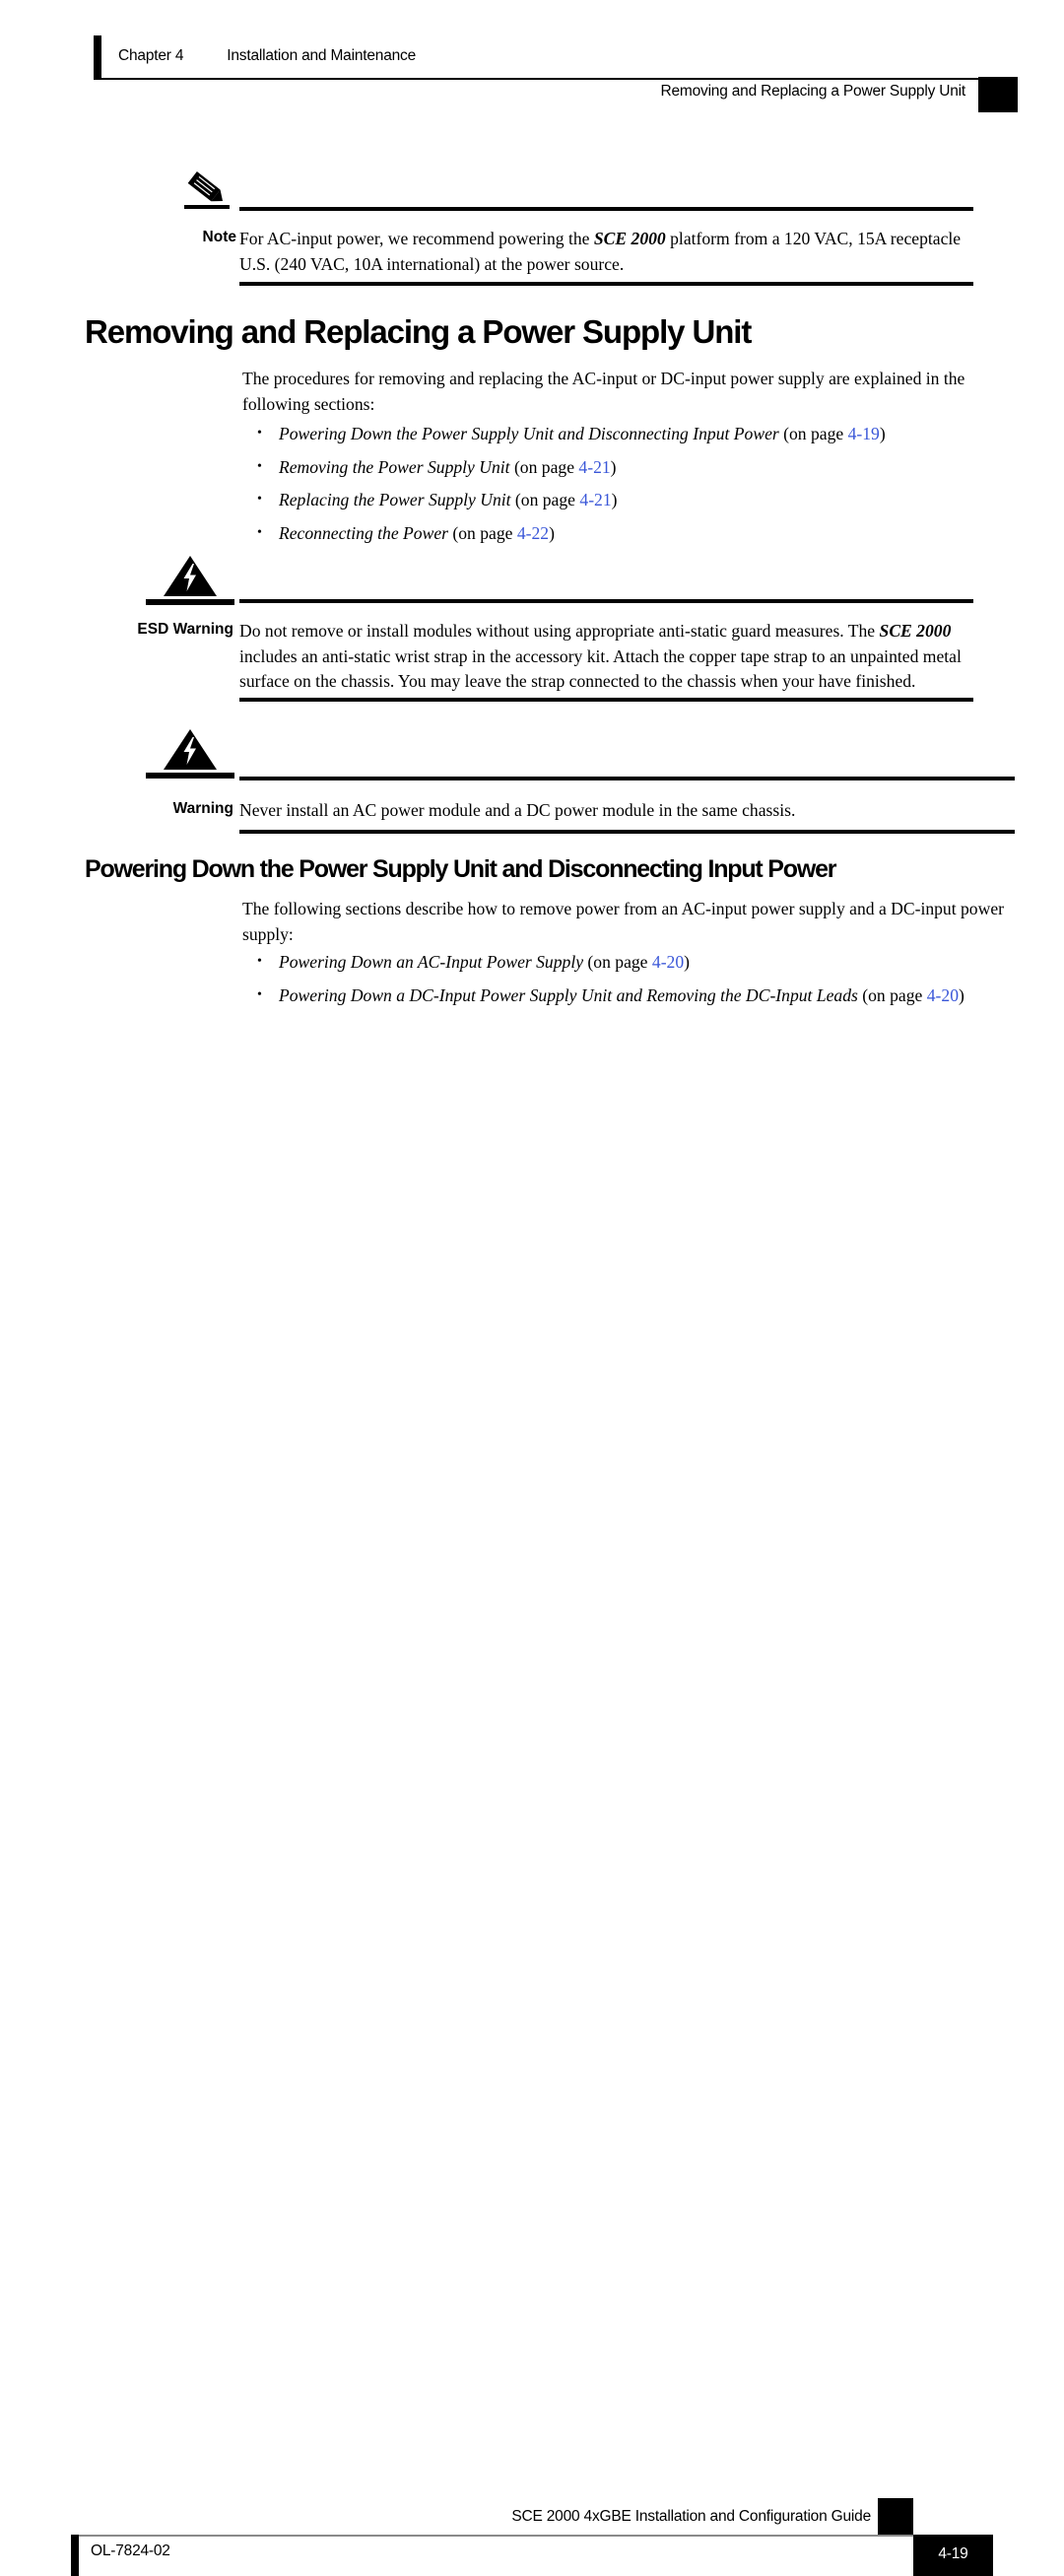 The image size is (1064, 2576). Describe the element at coordinates (322, 55) in the screenshot. I see `chapter-title: Installation and Maintenance` at that location.